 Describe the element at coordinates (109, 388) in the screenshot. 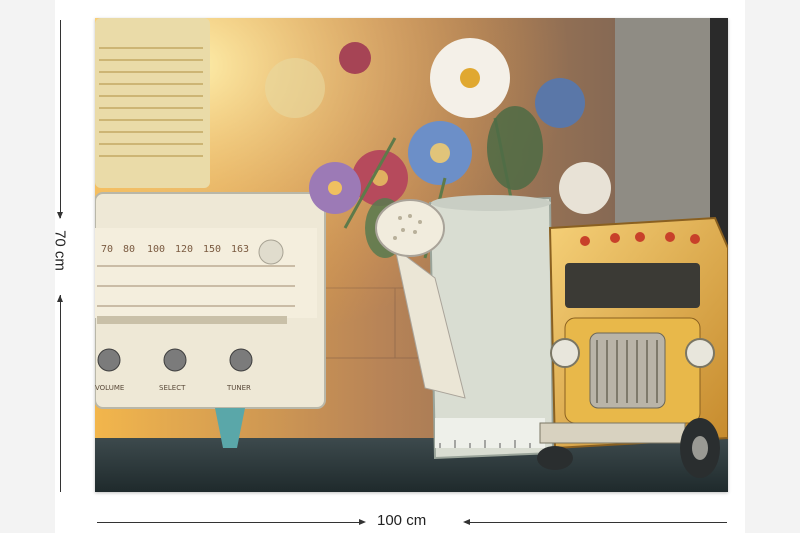

I see `svg-text: VOLUME` at that location.